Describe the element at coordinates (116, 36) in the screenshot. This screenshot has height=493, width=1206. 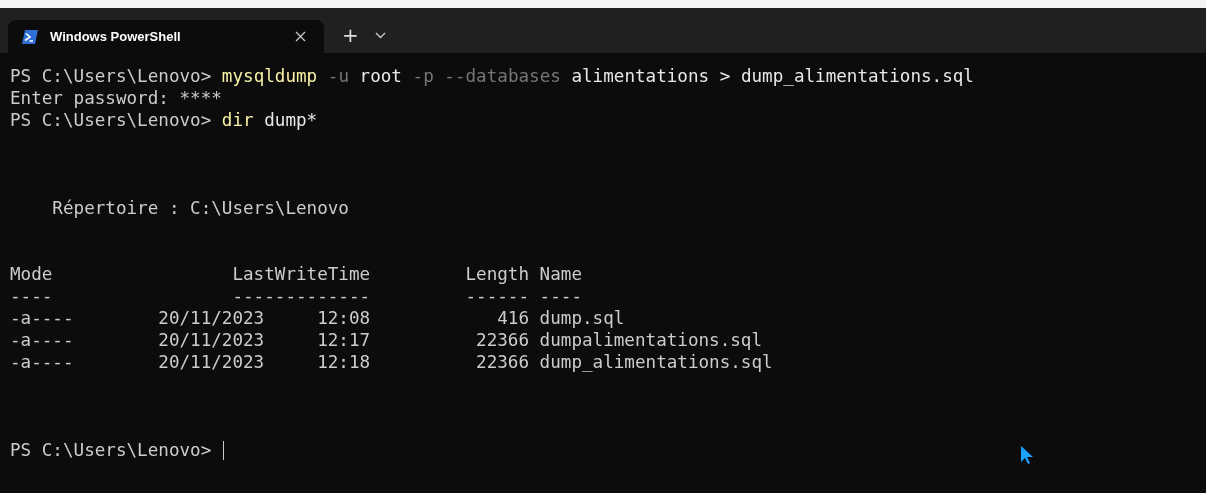
I see `tab-title: Windows PowerShell` at that location.